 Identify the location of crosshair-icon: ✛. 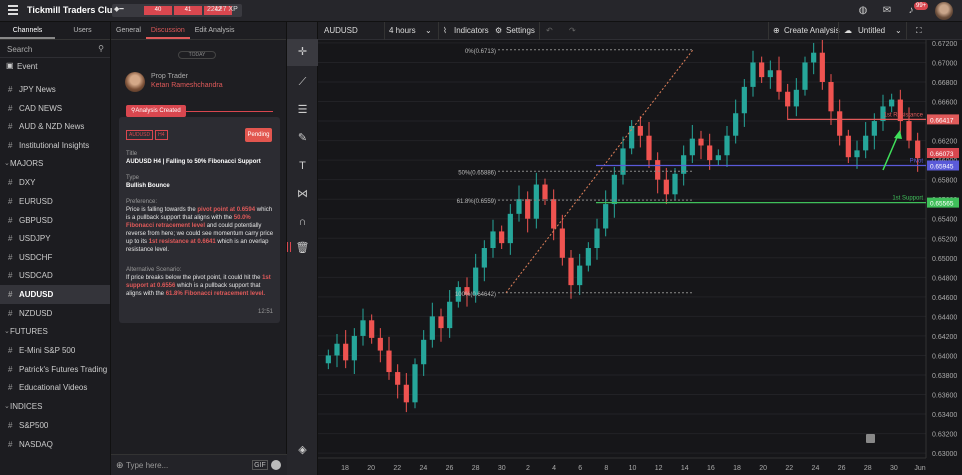
(302, 52).